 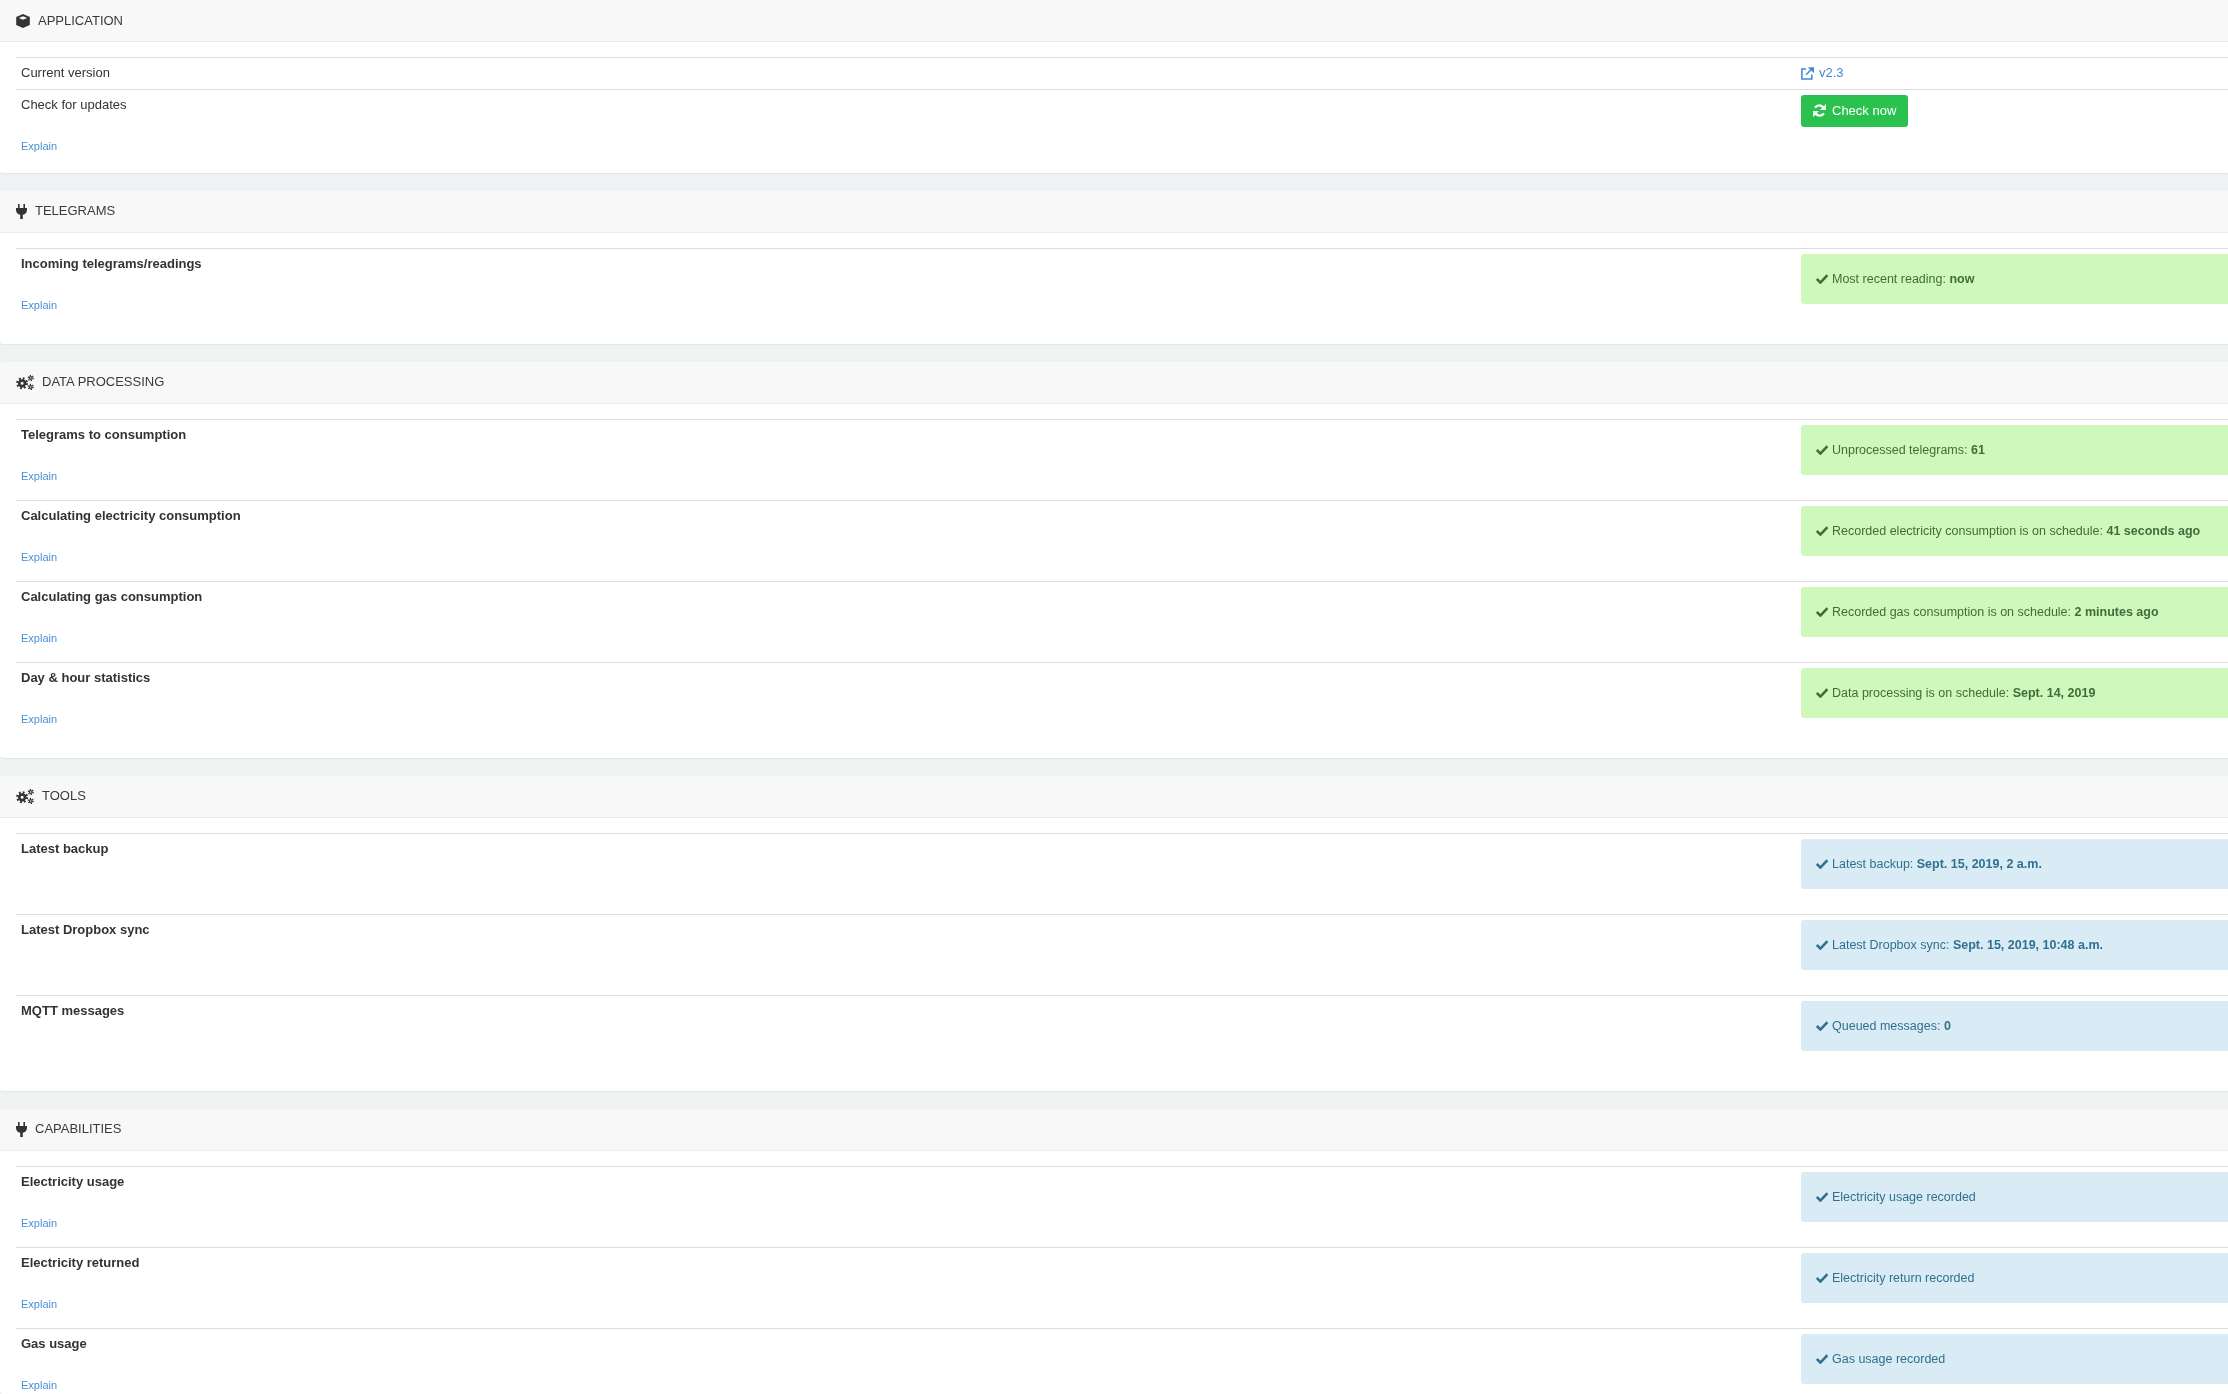 What do you see at coordinates (1819, 110) in the screenshot?
I see `refresh-icon` at bounding box center [1819, 110].